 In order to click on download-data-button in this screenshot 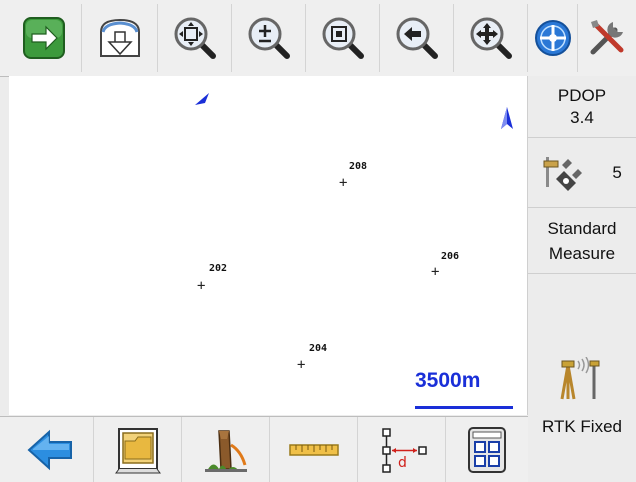, I will do `click(120, 38)`.